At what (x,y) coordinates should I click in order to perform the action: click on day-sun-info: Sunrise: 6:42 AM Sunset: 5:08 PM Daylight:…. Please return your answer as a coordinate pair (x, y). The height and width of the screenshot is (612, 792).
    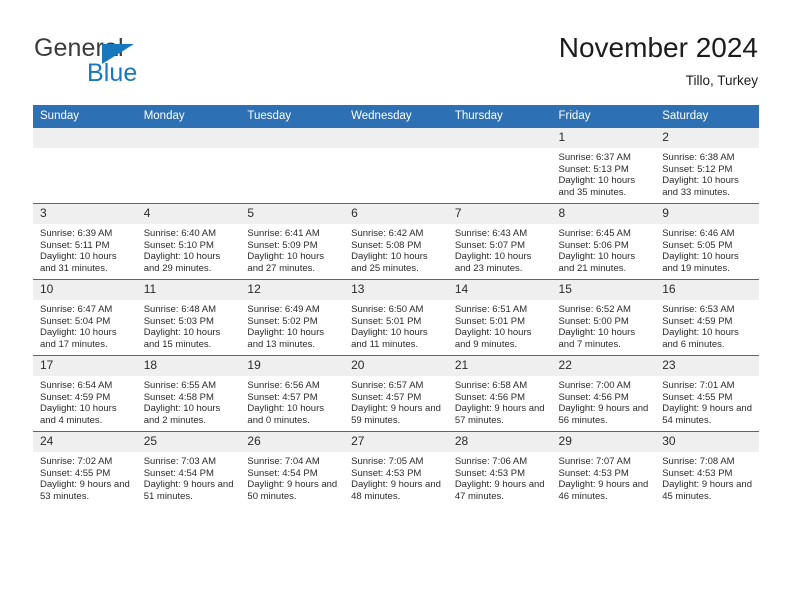
    Looking at the image, I should click on (396, 249).